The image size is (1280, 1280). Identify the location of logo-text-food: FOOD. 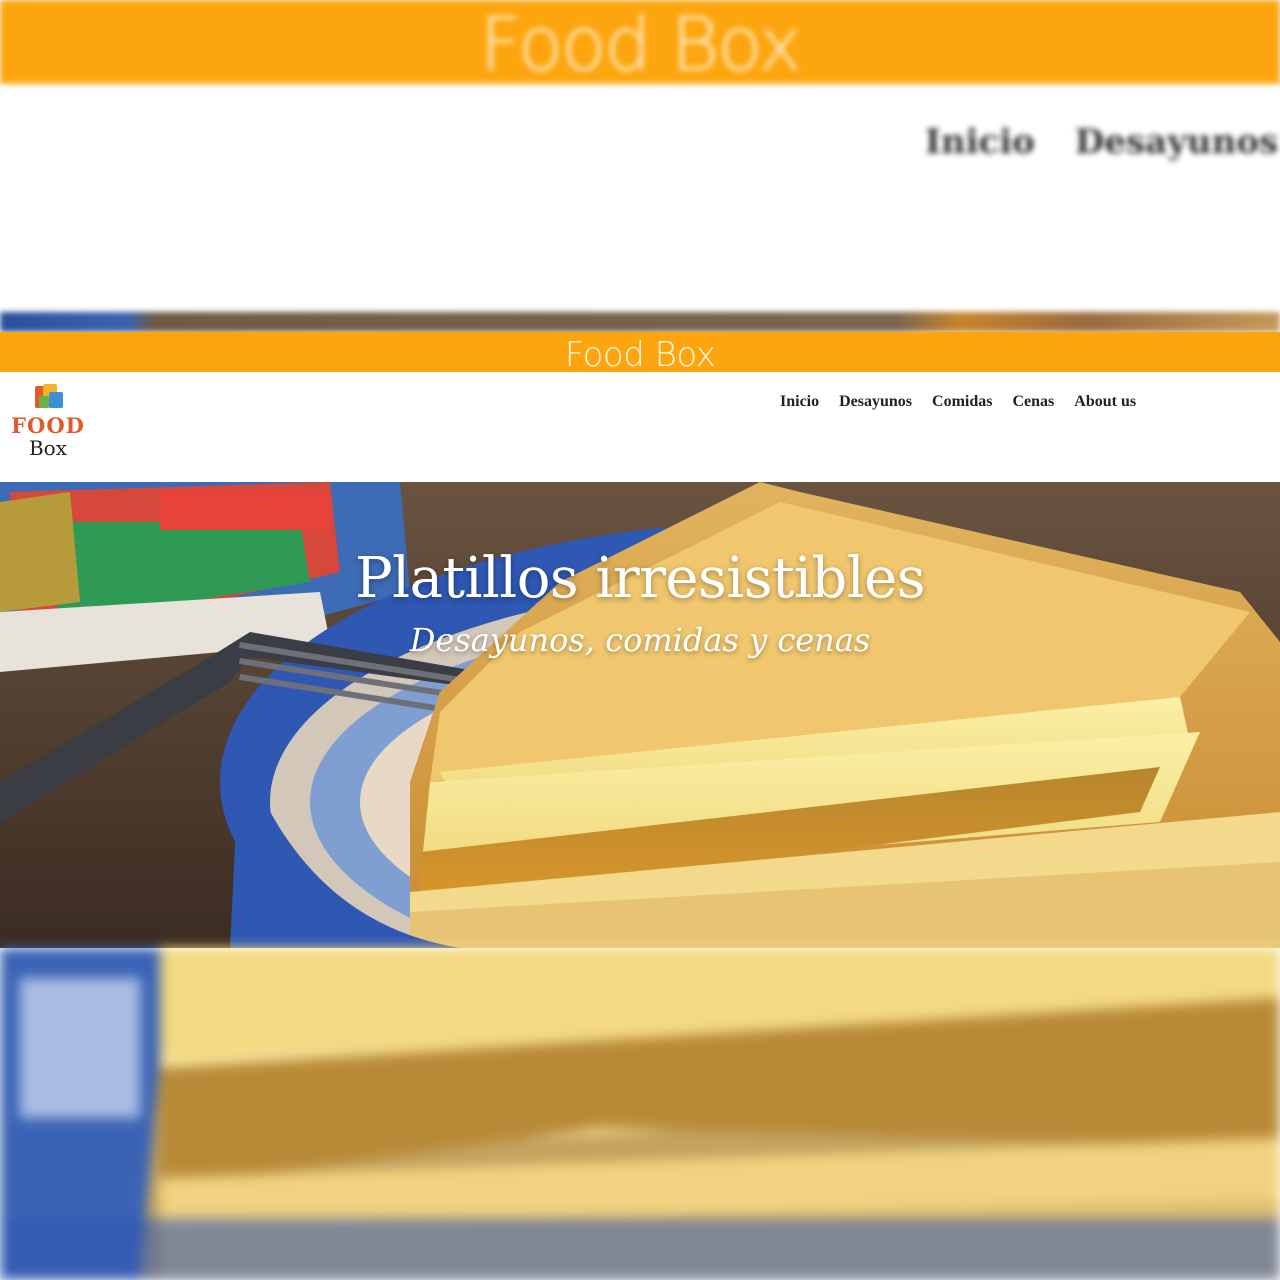
(48, 425).